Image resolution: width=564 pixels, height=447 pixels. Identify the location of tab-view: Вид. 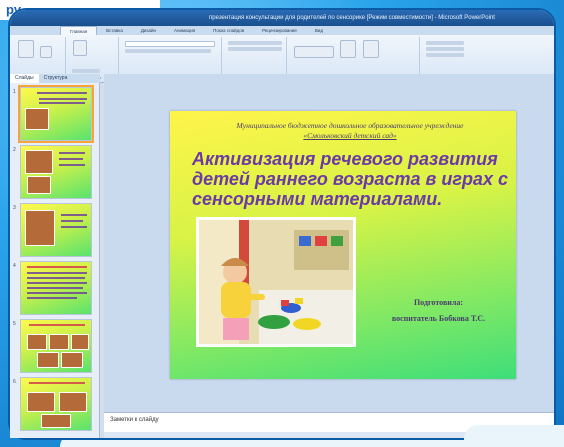
(319, 30).